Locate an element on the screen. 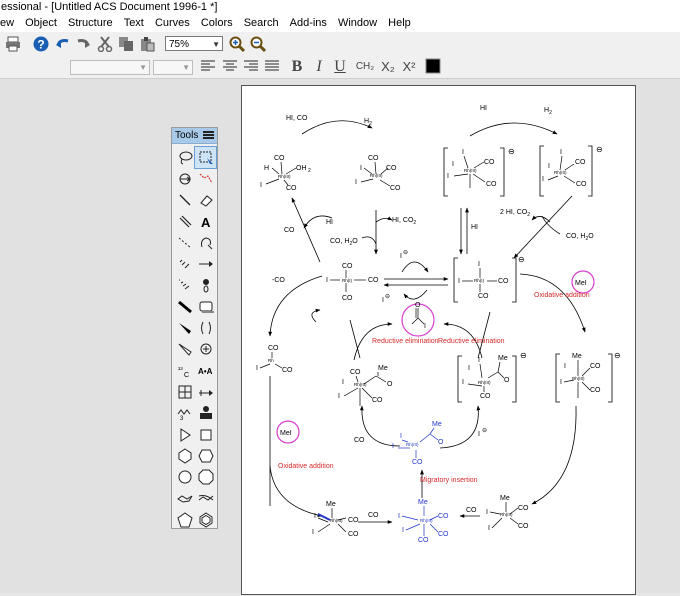 The width and height of the screenshot is (680, 596). orbital-icon is located at coordinates (205, 285).